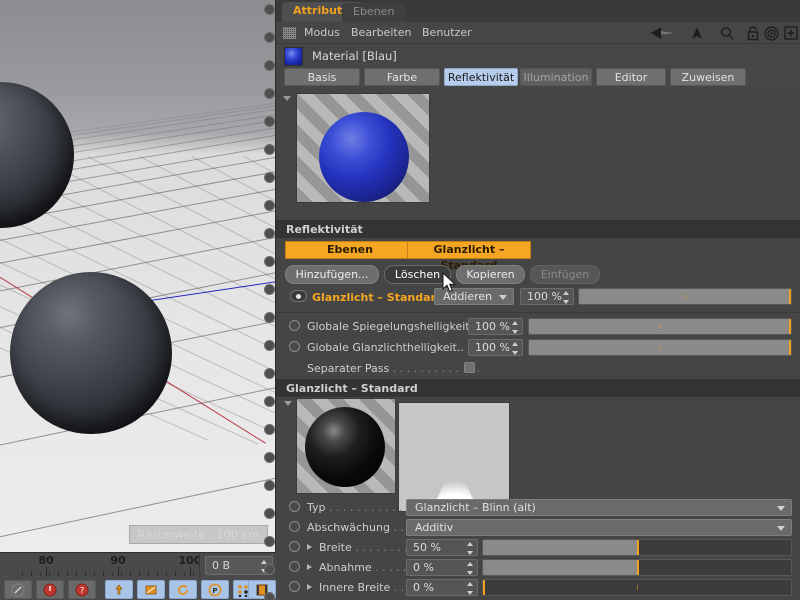  I want to click on viewport-side-rail, so click(270, 300).